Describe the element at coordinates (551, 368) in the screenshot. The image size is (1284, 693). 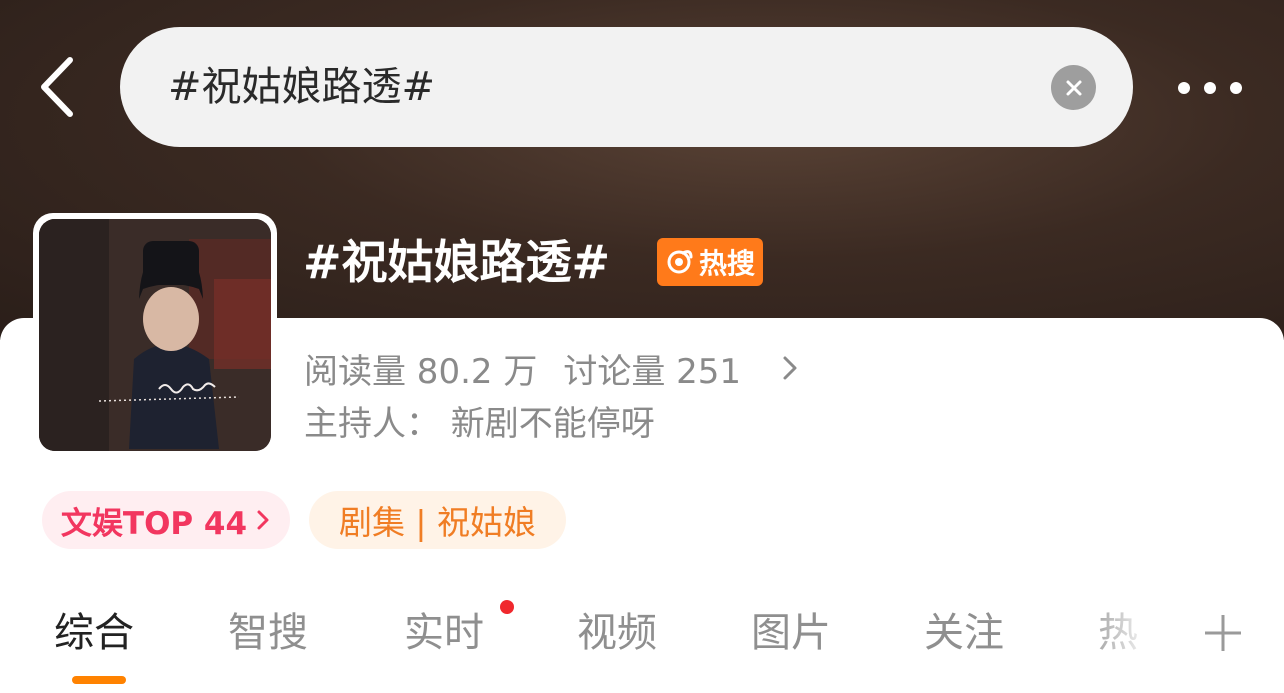
I see `topic-stats: 阅读量 80.2 万 讨论量 251` at that location.